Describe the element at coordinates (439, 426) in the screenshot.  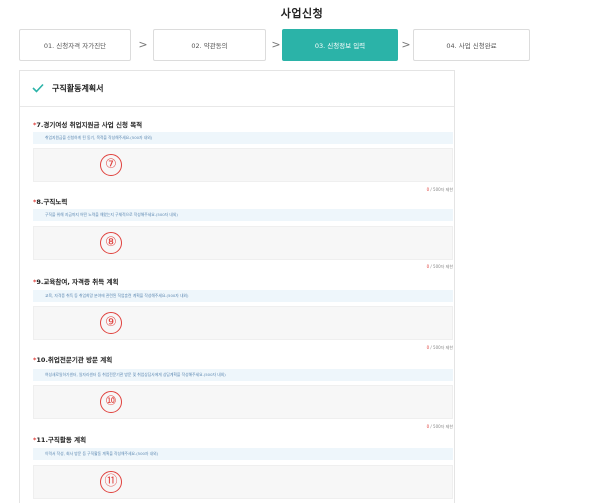
I see `char-counter-10: 0 / 500자 제한` at that location.